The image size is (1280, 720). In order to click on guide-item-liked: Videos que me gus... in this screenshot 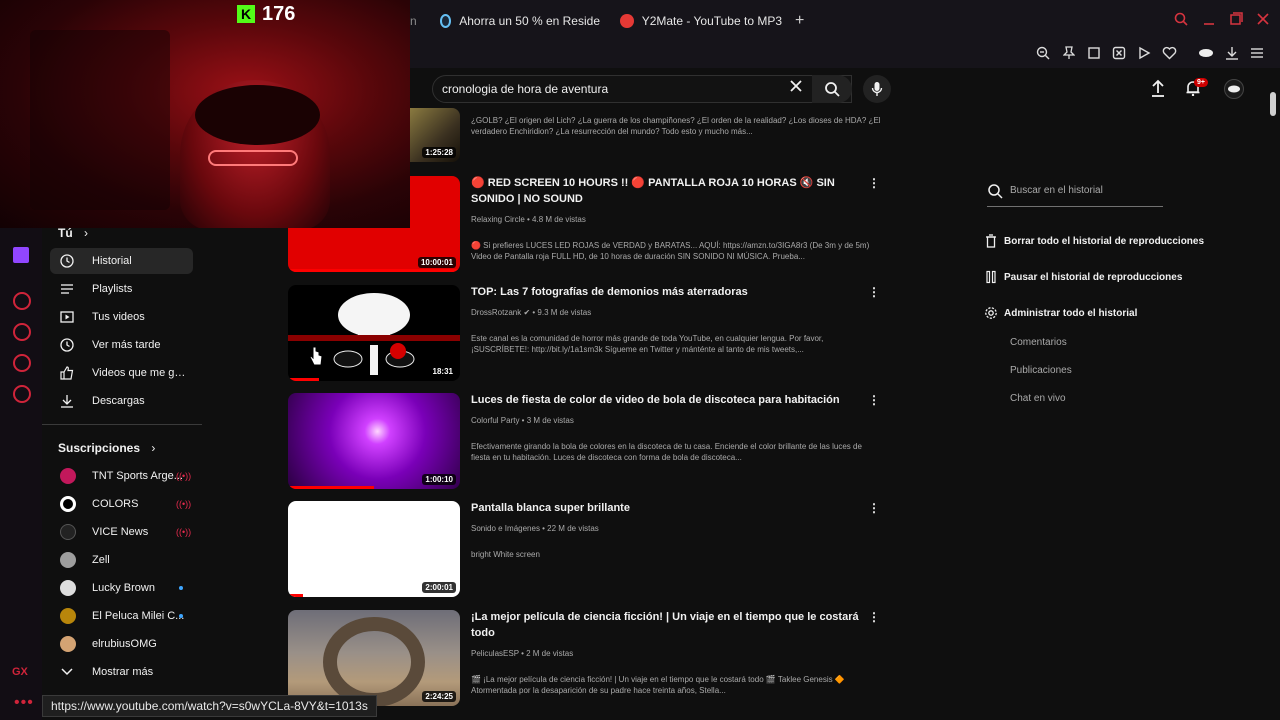, I will do `click(121, 373)`.